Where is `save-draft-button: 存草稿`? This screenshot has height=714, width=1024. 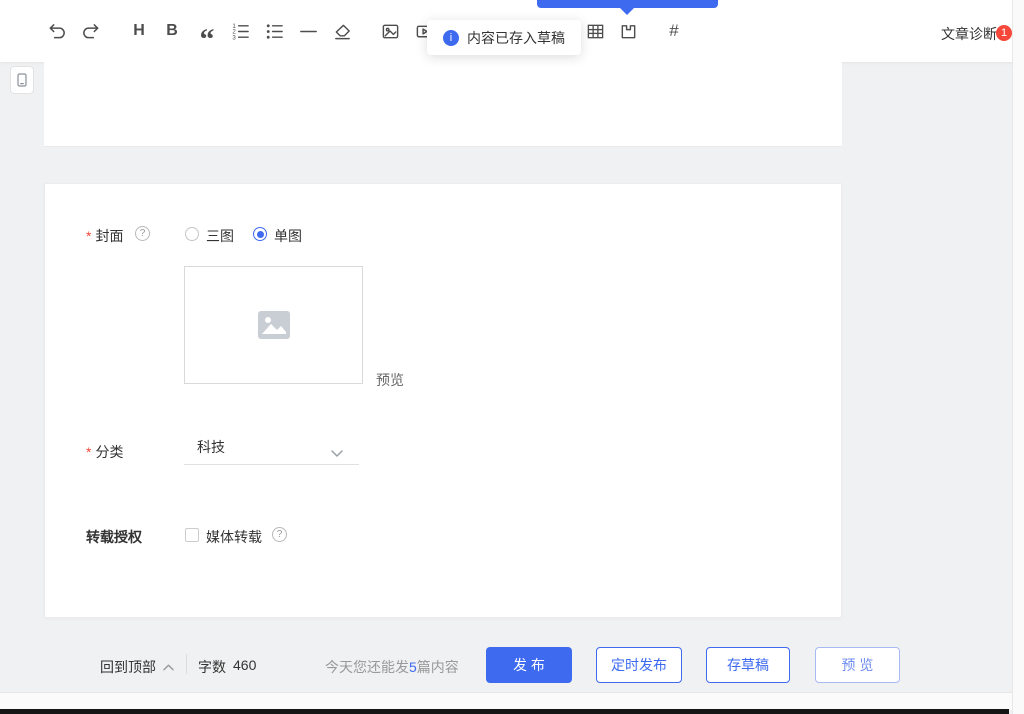
save-draft-button: 存草稿 is located at coordinates (748, 665).